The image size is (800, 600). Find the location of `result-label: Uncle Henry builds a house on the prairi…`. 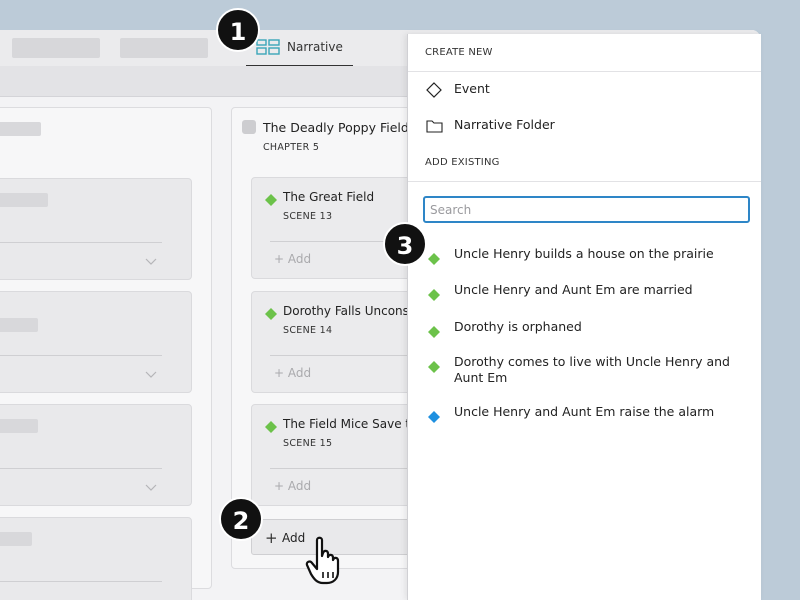

result-label: Uncle Henry builds a house on the prairi… is located at coordinates (584, 253).